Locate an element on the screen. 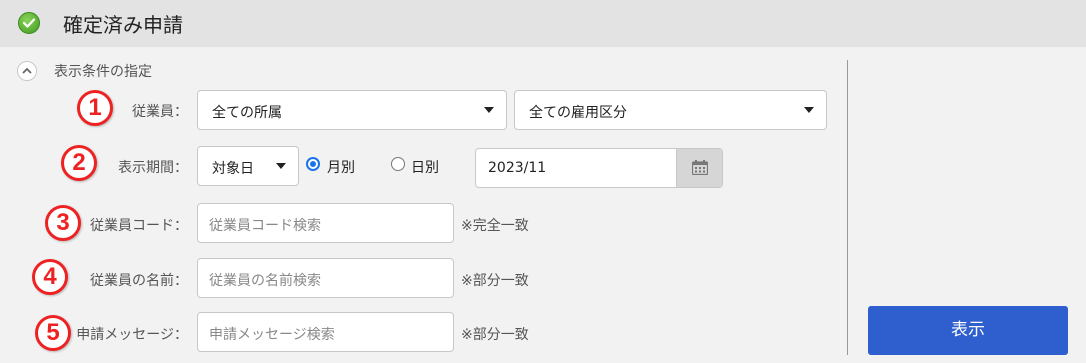 The height and width of the screenshot is (363, 1086). period-label: 表示期間： is located at coordinates (153, 168).